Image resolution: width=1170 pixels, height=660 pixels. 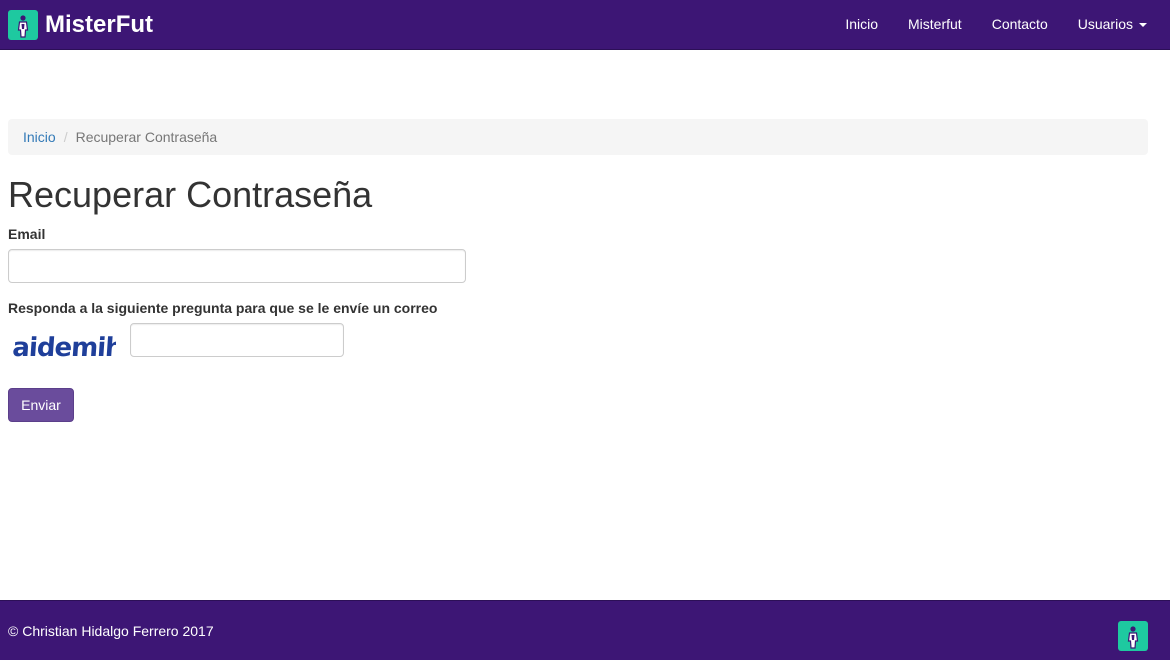 I want to click on breadcrumb-link-inicio: Inicio, so click(x=39, y=137).